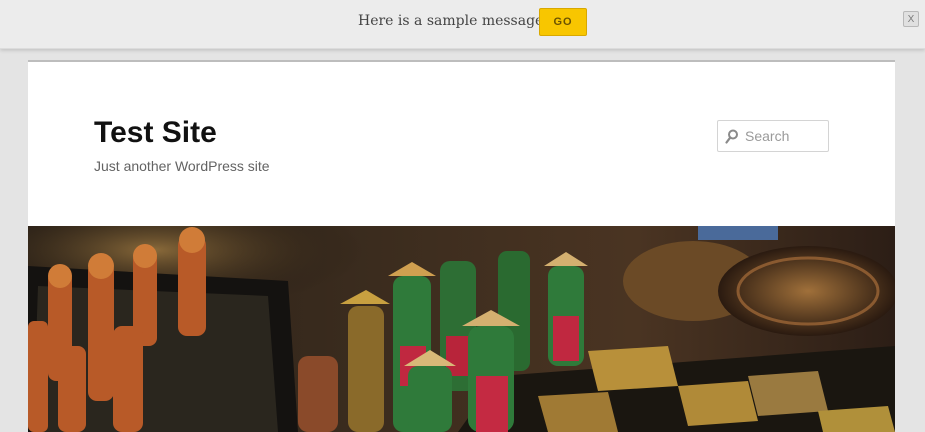 This screenshot has width=925, height=432. I want to click on search-box, so click(773, 136).